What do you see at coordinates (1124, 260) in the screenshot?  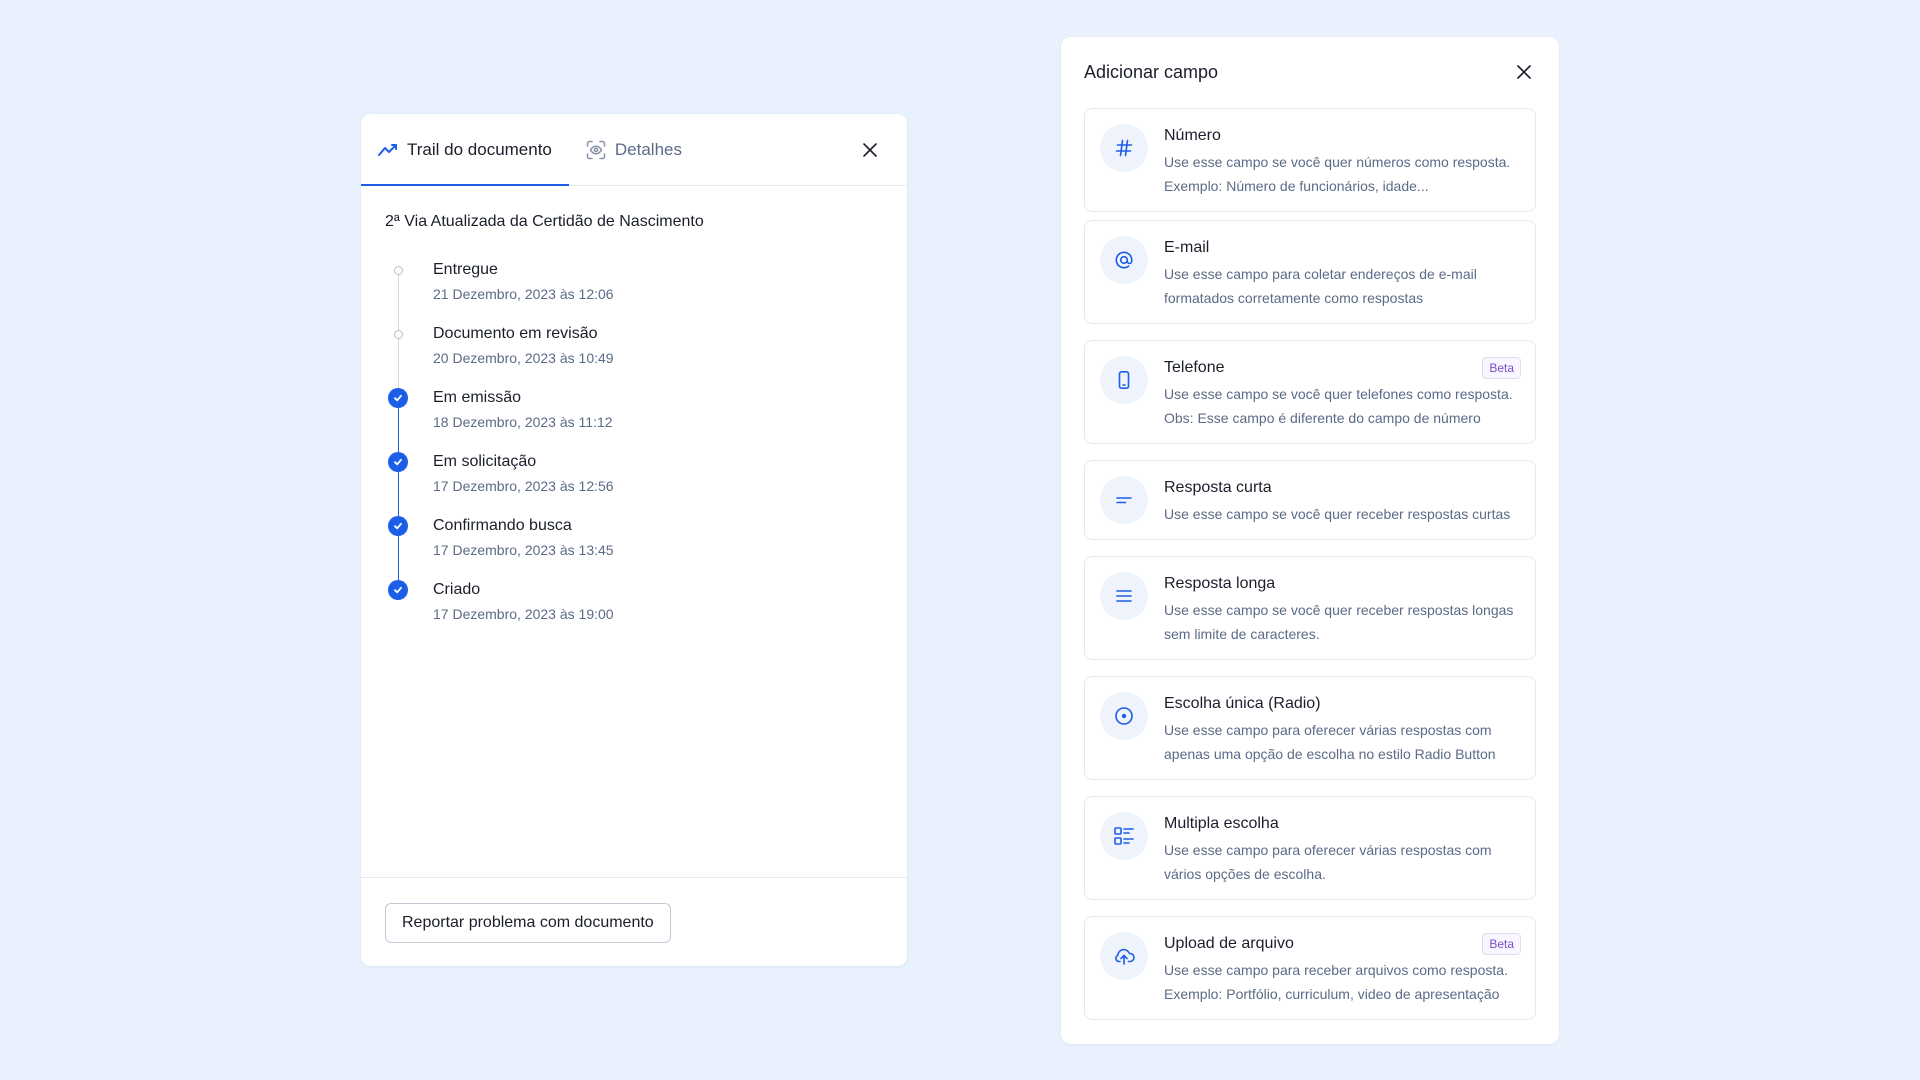 I see `at-sign-icon` at bounding box center [1124, 260].